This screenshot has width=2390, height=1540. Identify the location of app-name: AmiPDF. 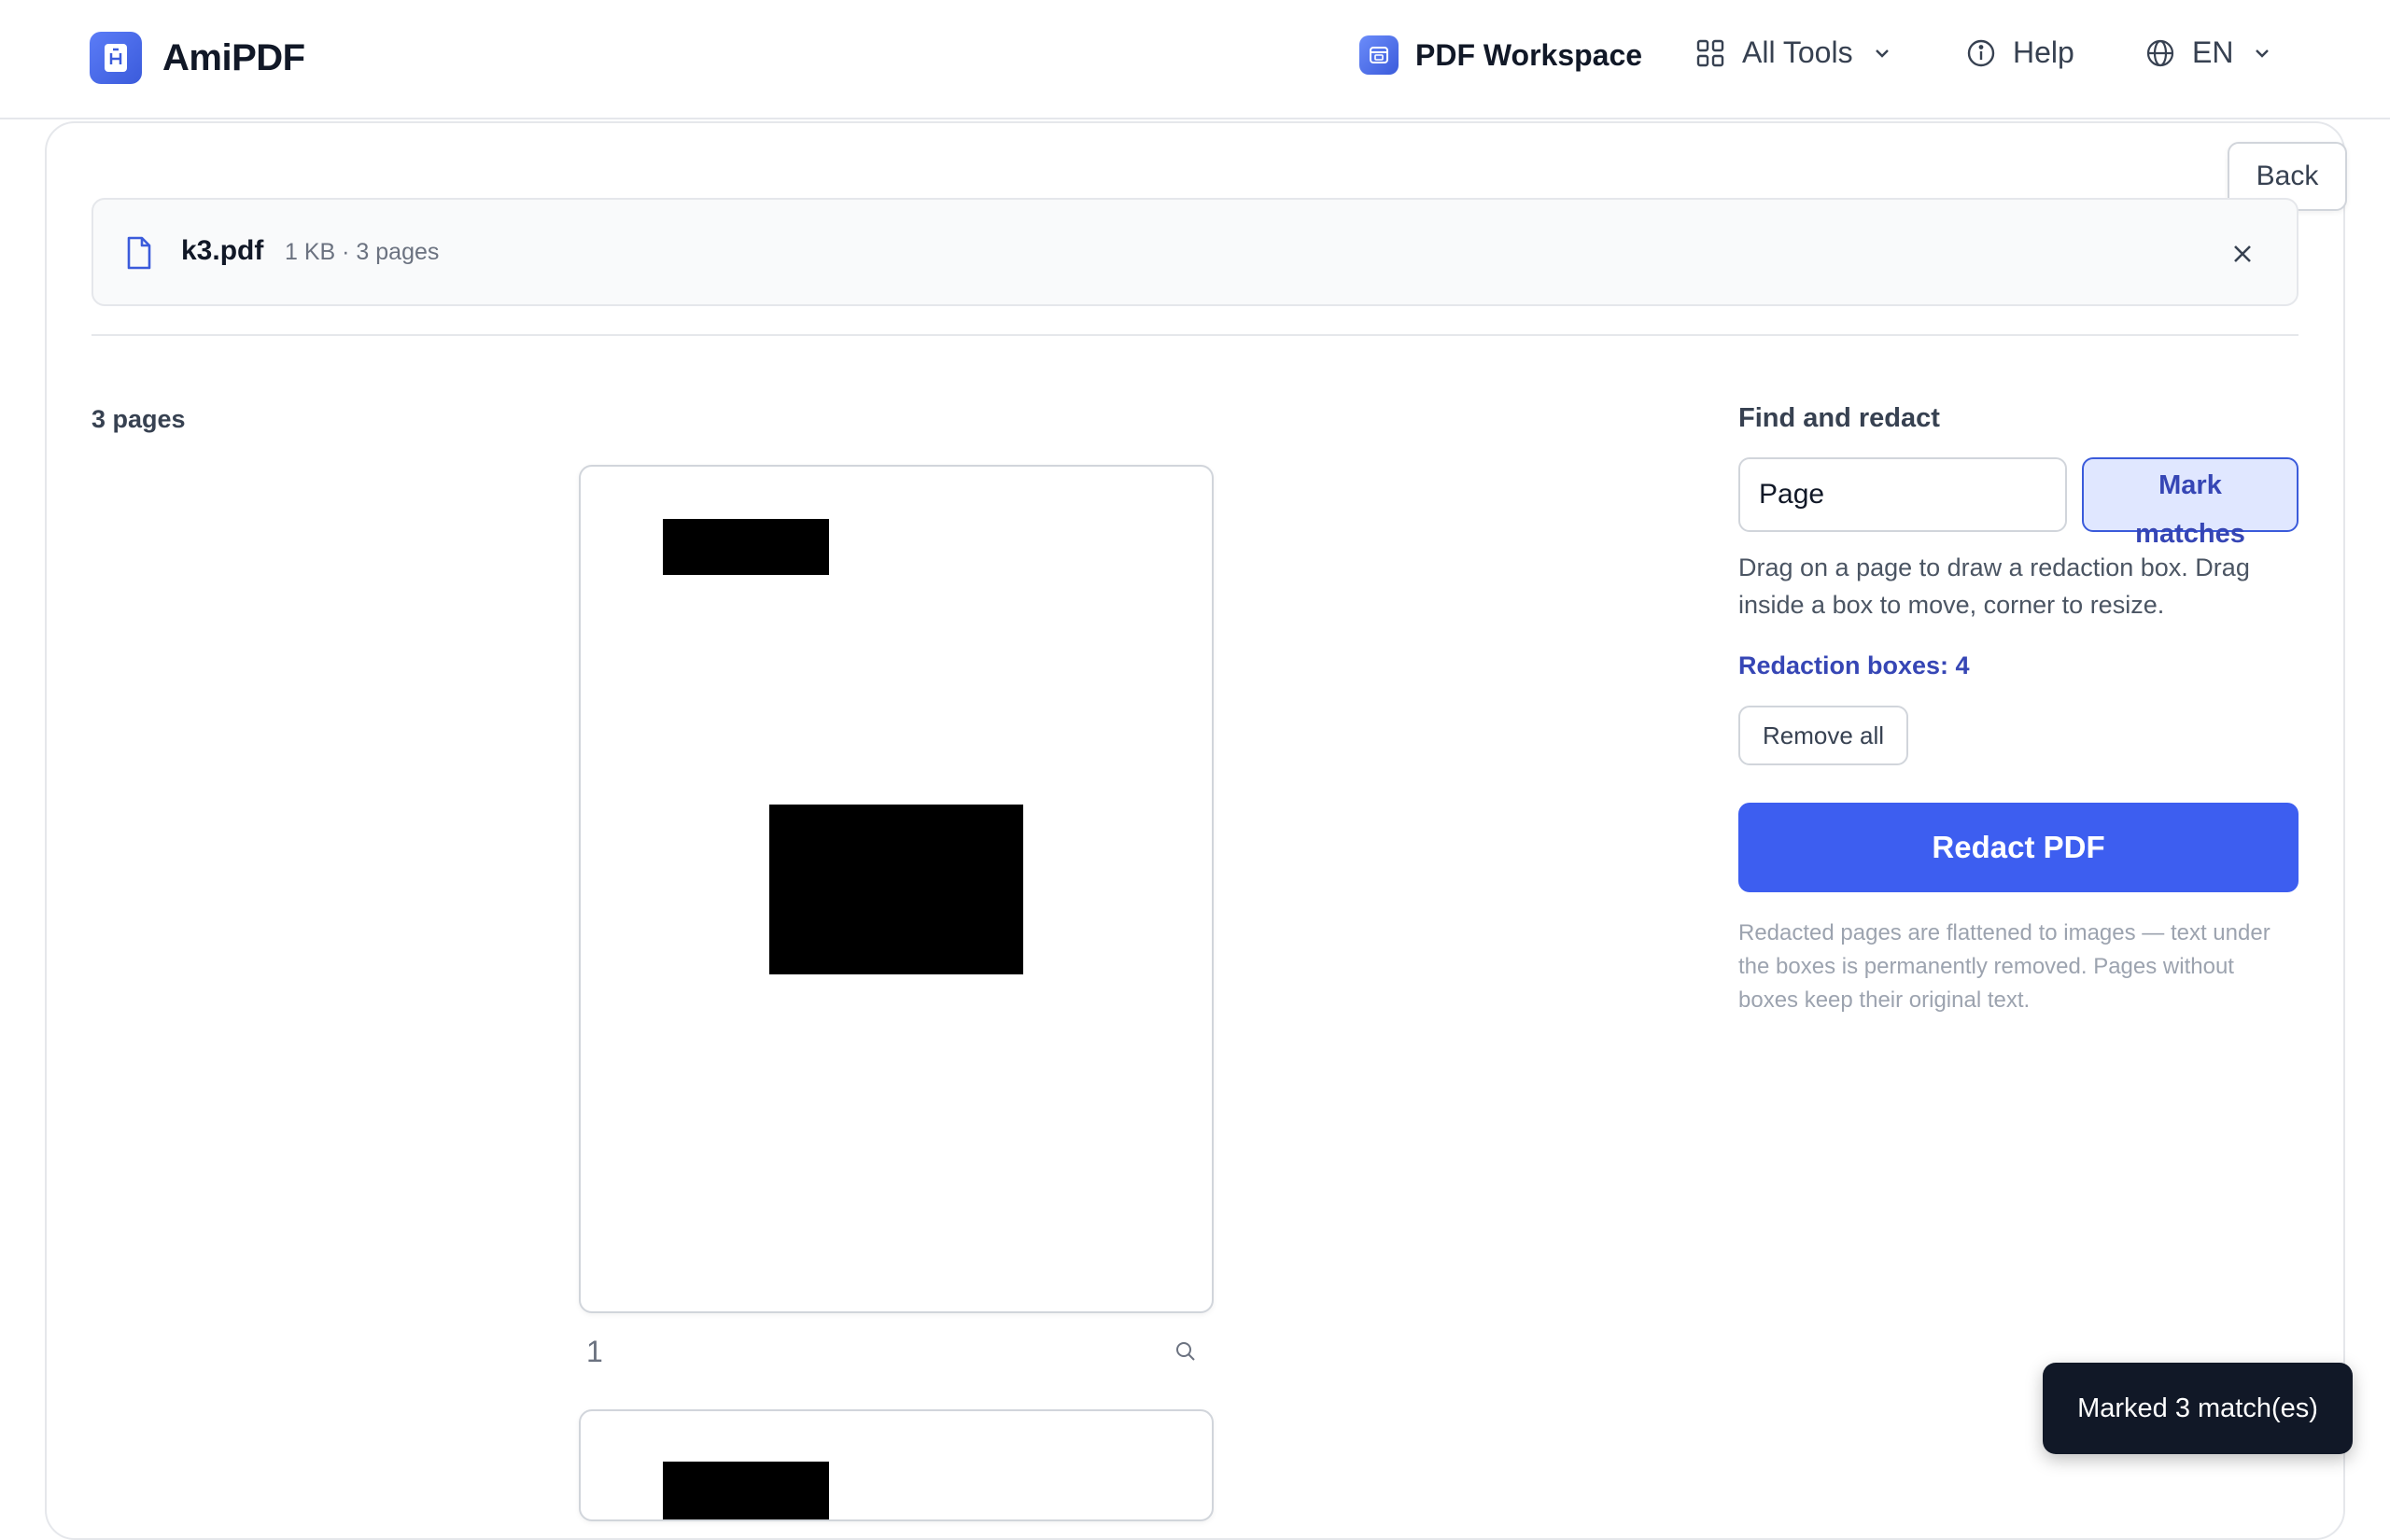
(233, 57).